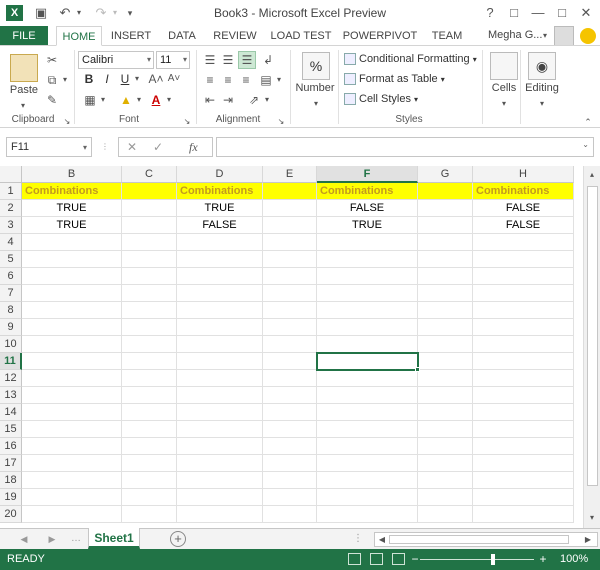 The height and width of the screenshot is (570, 600). What do you see at coordinates (247, 60) in the screenshot?
I see `align-bottom-icon: ☰` at bounding box center [247, 60].